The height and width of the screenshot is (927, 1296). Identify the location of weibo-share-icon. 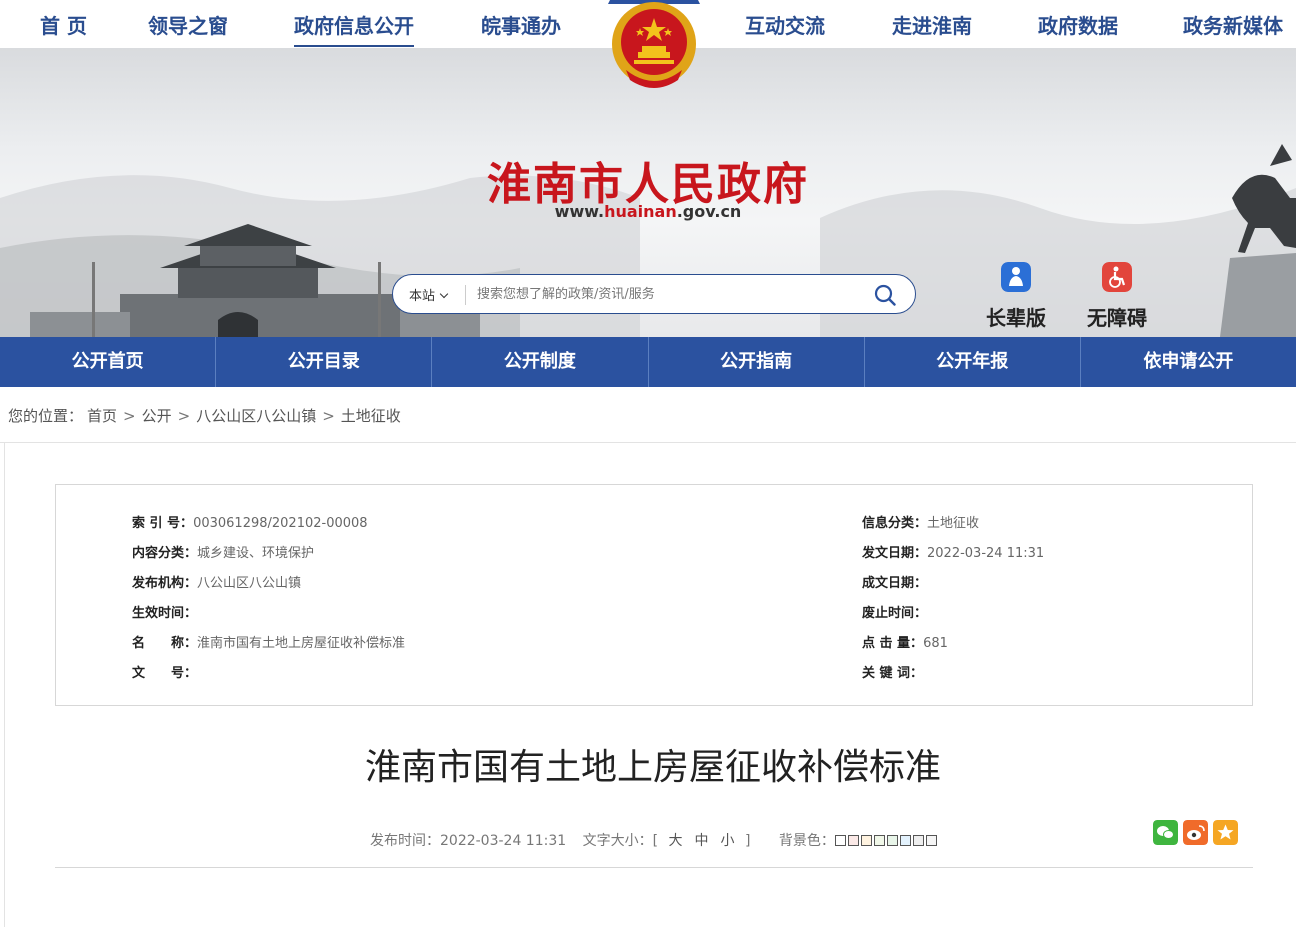
(1195, 832).